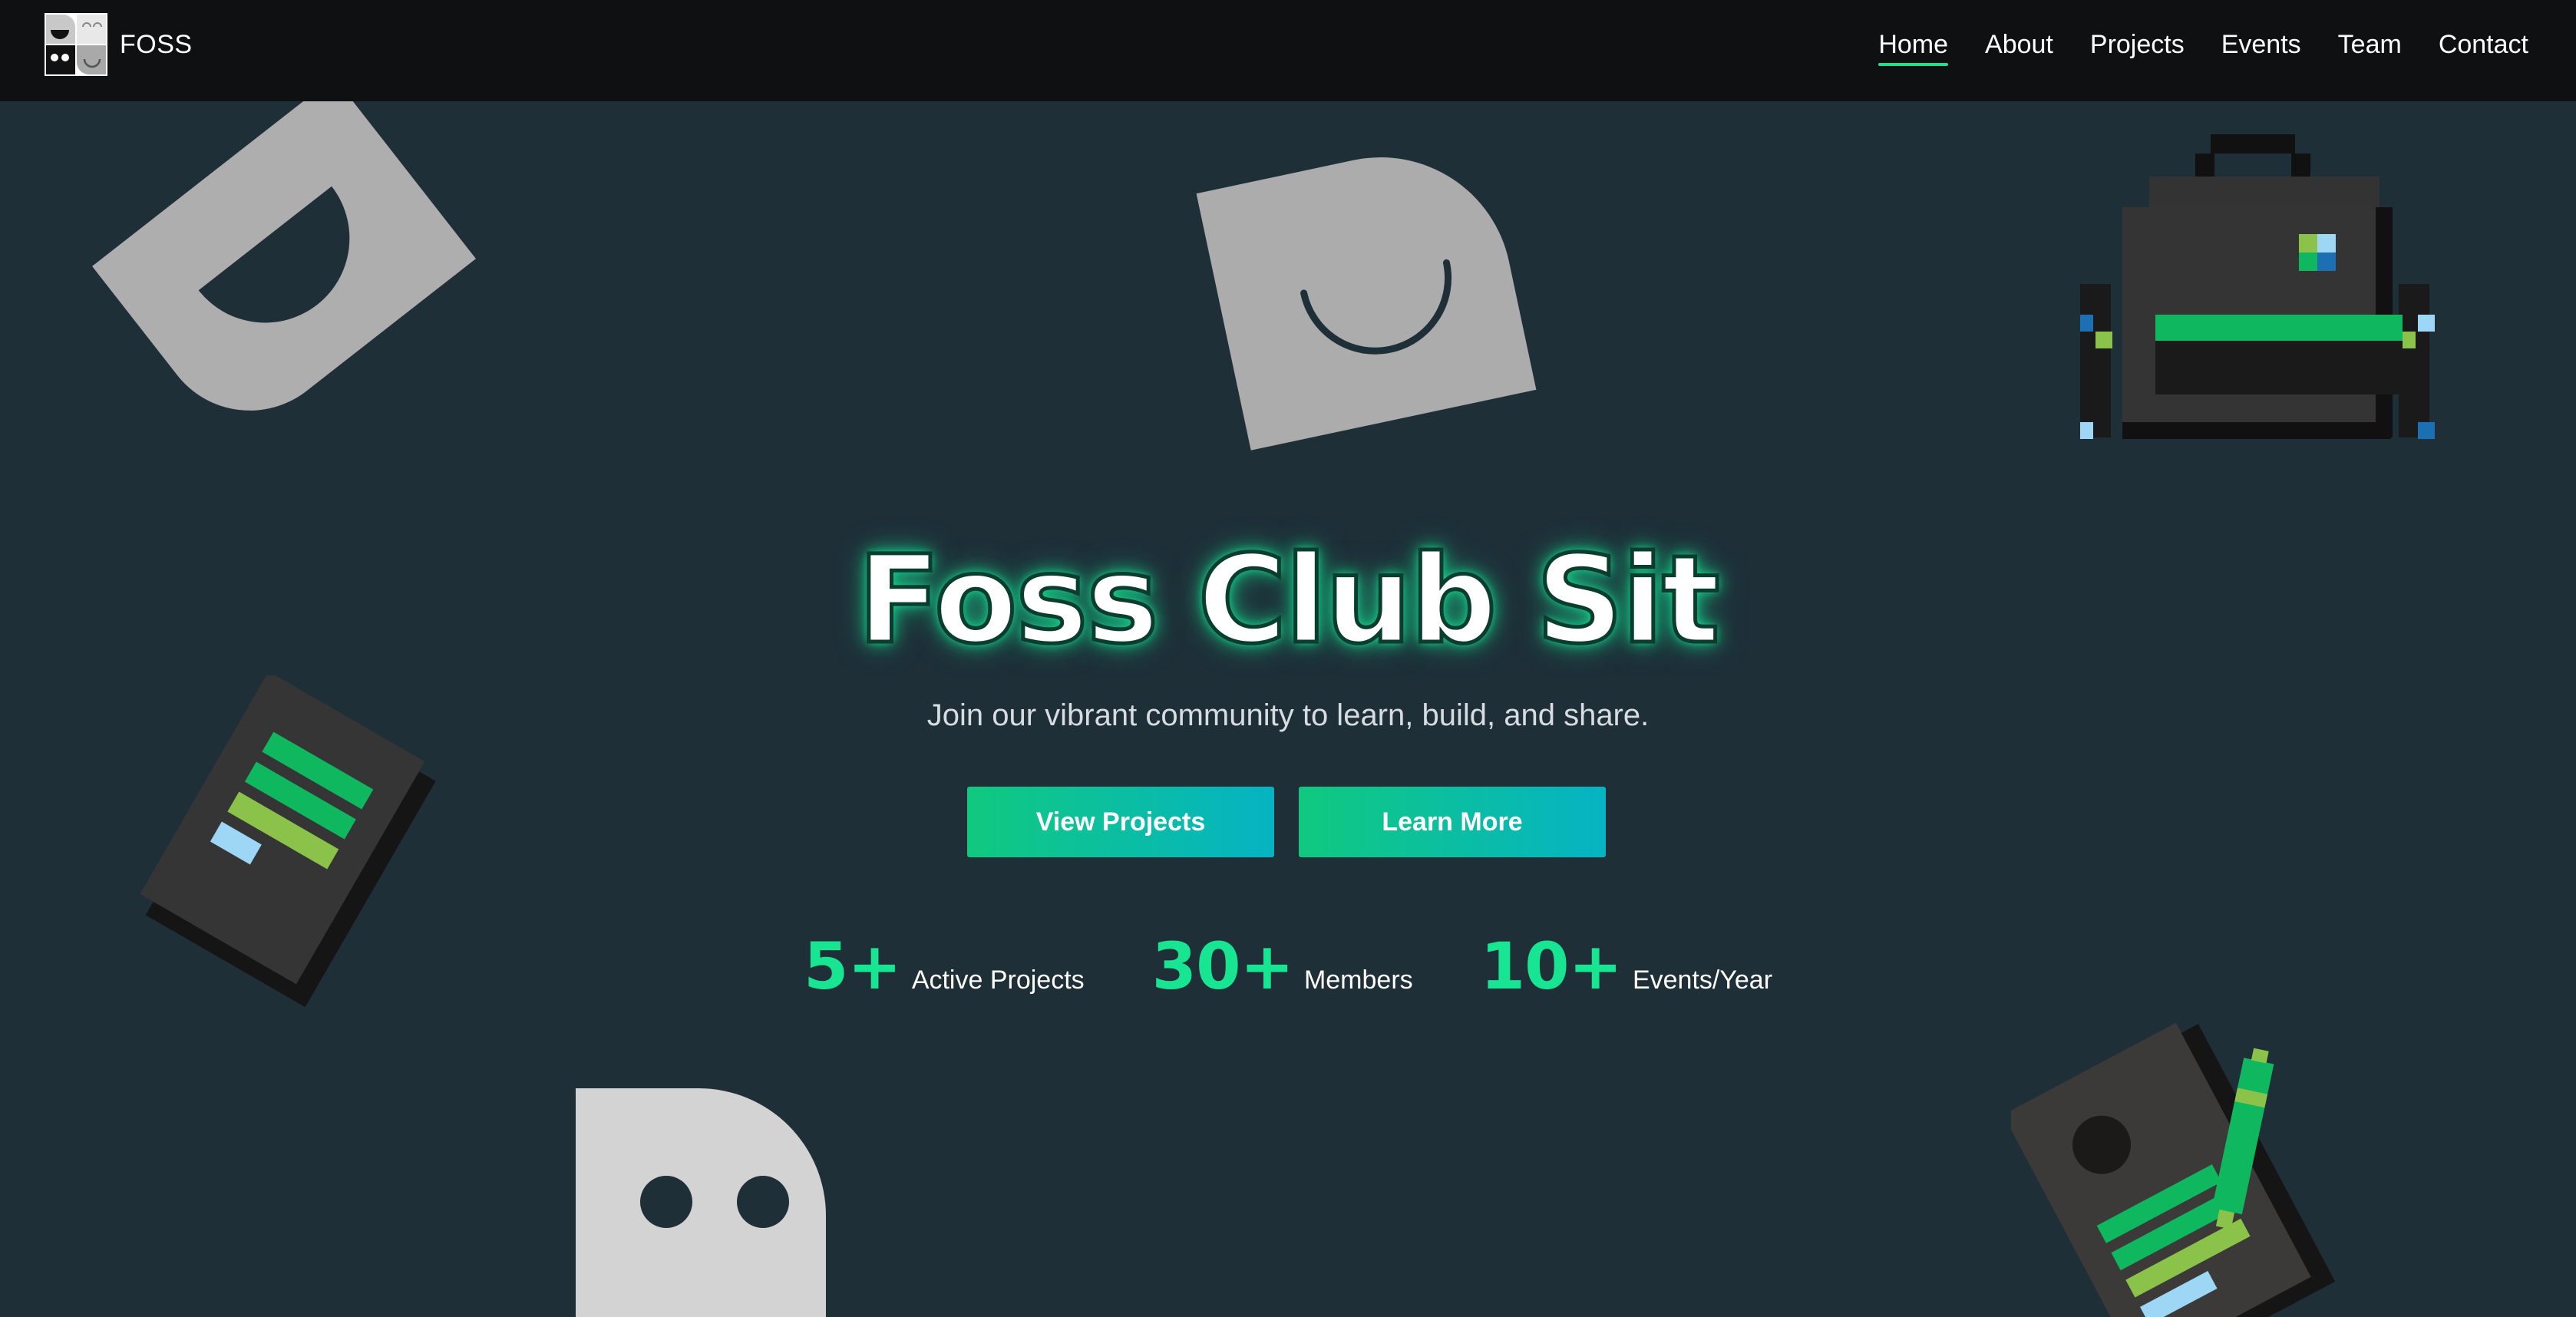  Describe the element at coordinates (1366, 304) in the screenshot. I see `smile-face-icon` at that location.